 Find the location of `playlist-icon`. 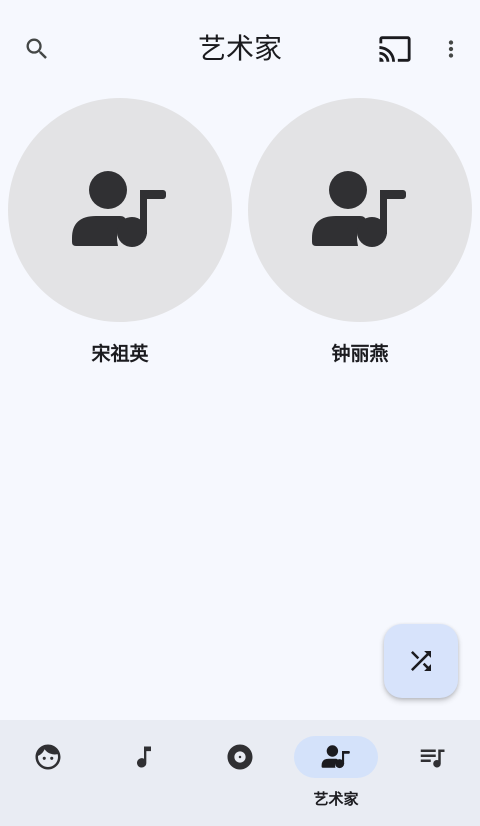

playlist-icon is located at coordinates (432, 758).